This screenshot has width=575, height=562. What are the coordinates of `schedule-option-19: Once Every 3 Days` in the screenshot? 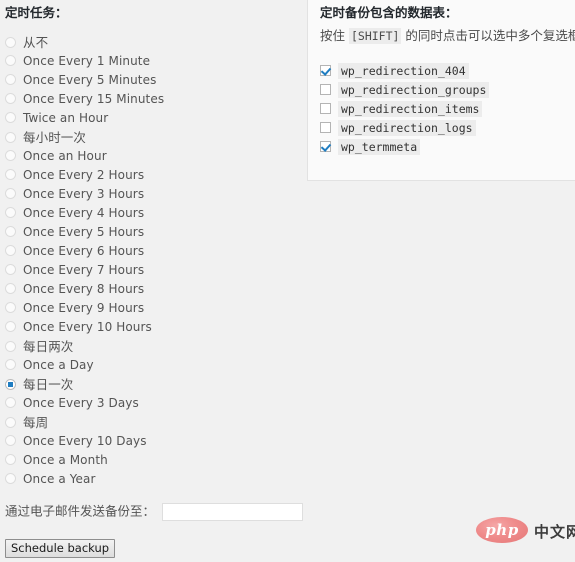 It's located at (150, 403).